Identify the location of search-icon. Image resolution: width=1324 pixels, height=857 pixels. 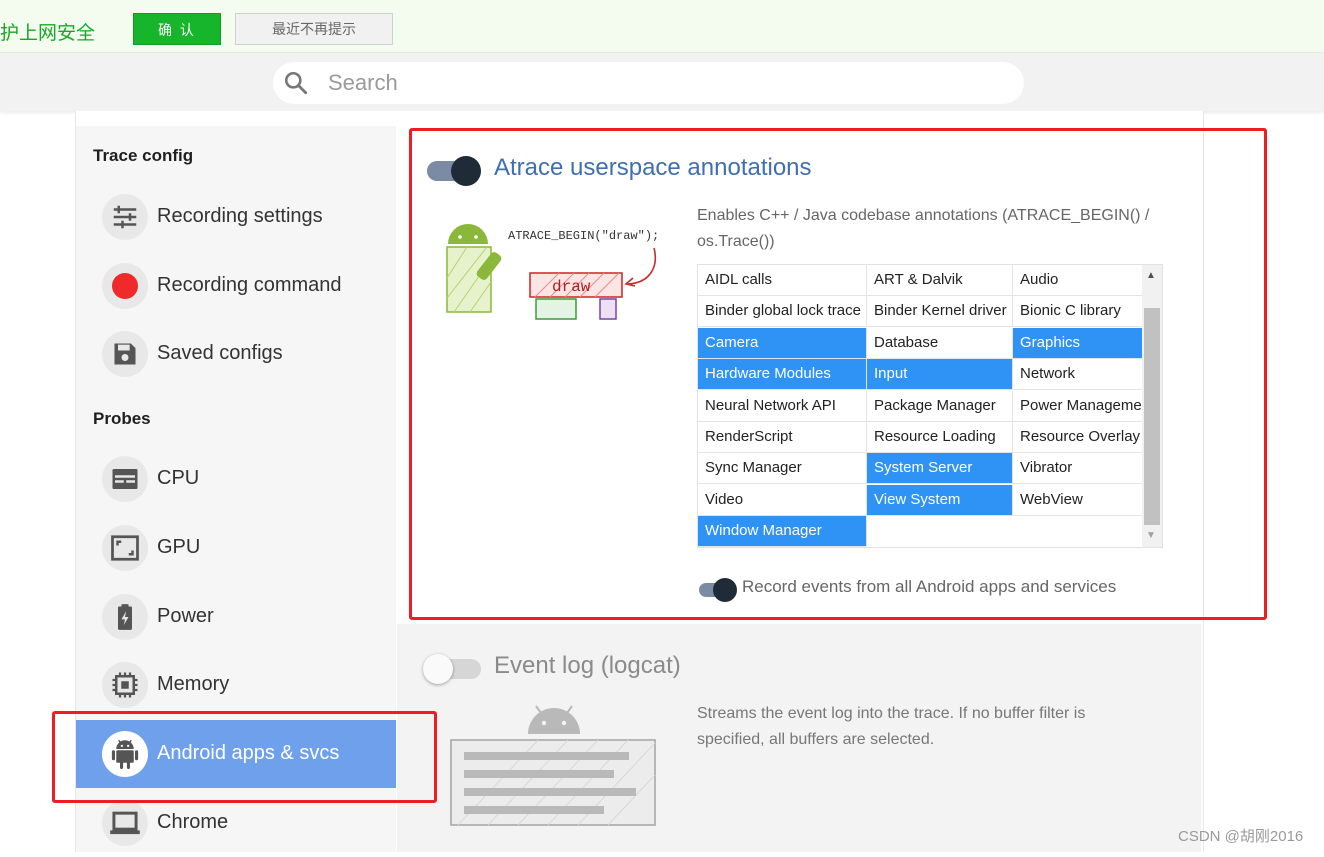
(296, 83).